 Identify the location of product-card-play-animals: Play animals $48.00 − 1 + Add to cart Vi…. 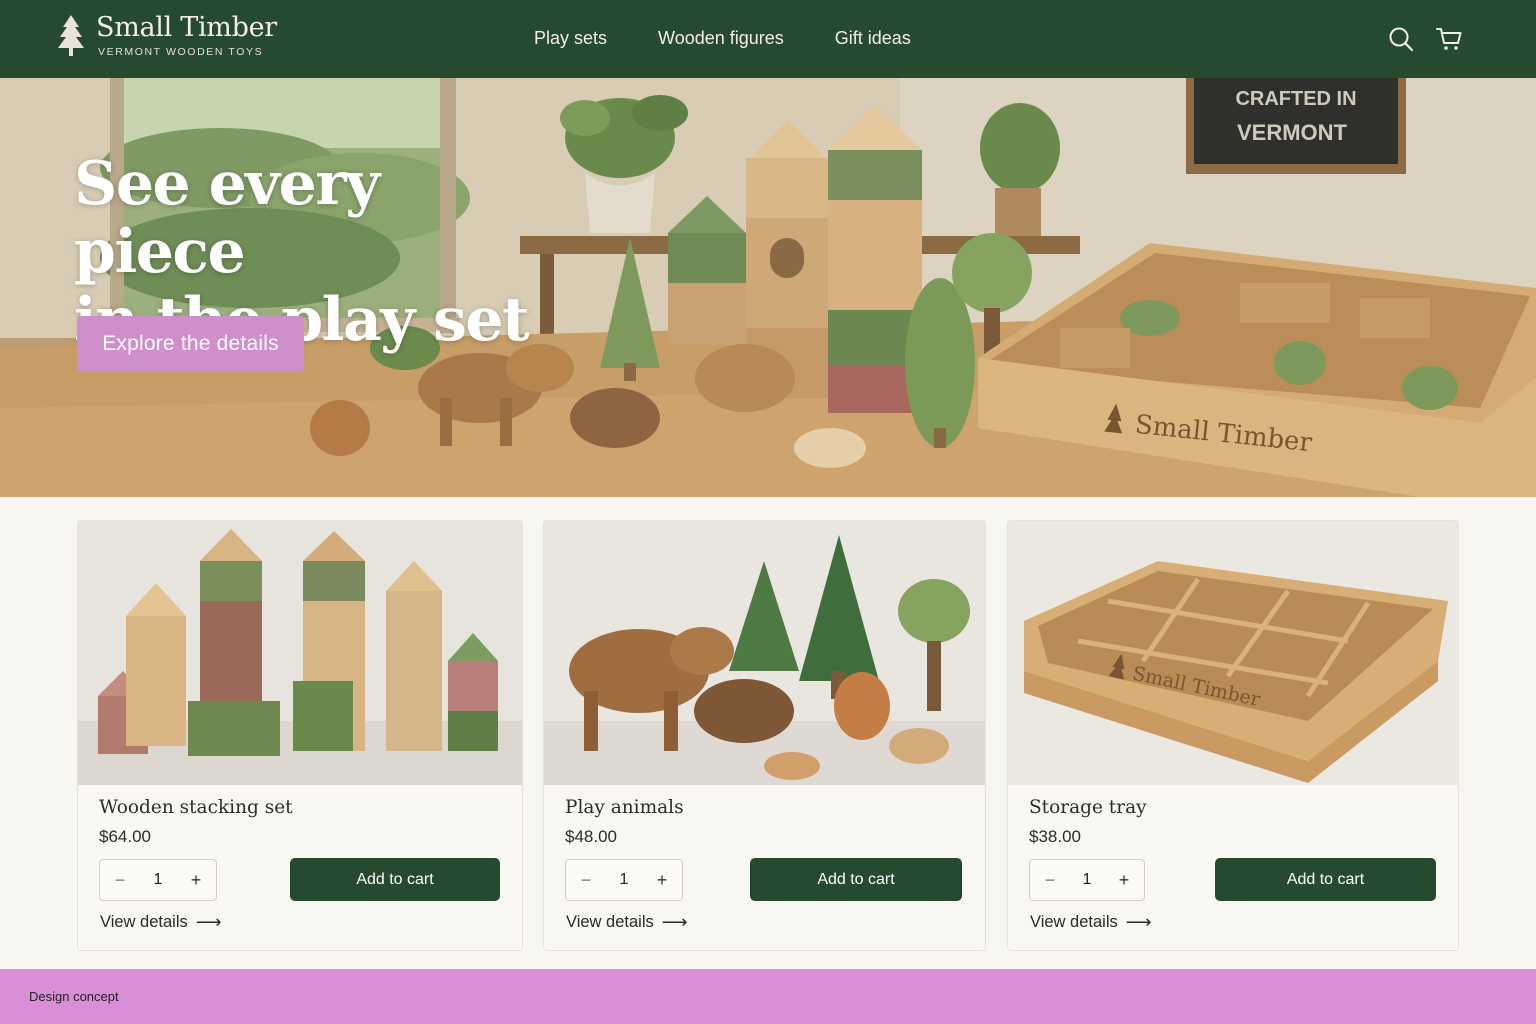
(764, 735).